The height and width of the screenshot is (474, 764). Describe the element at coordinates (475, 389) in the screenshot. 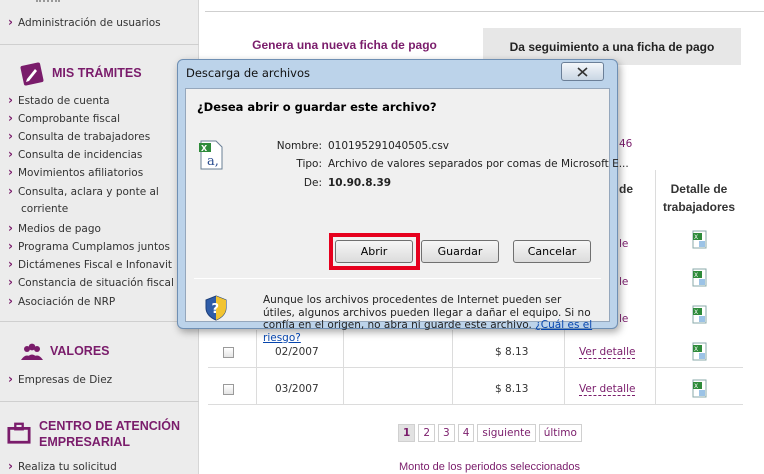

I see `table-row: 03/2007 $ 8.13 Ver detalle` at that location.